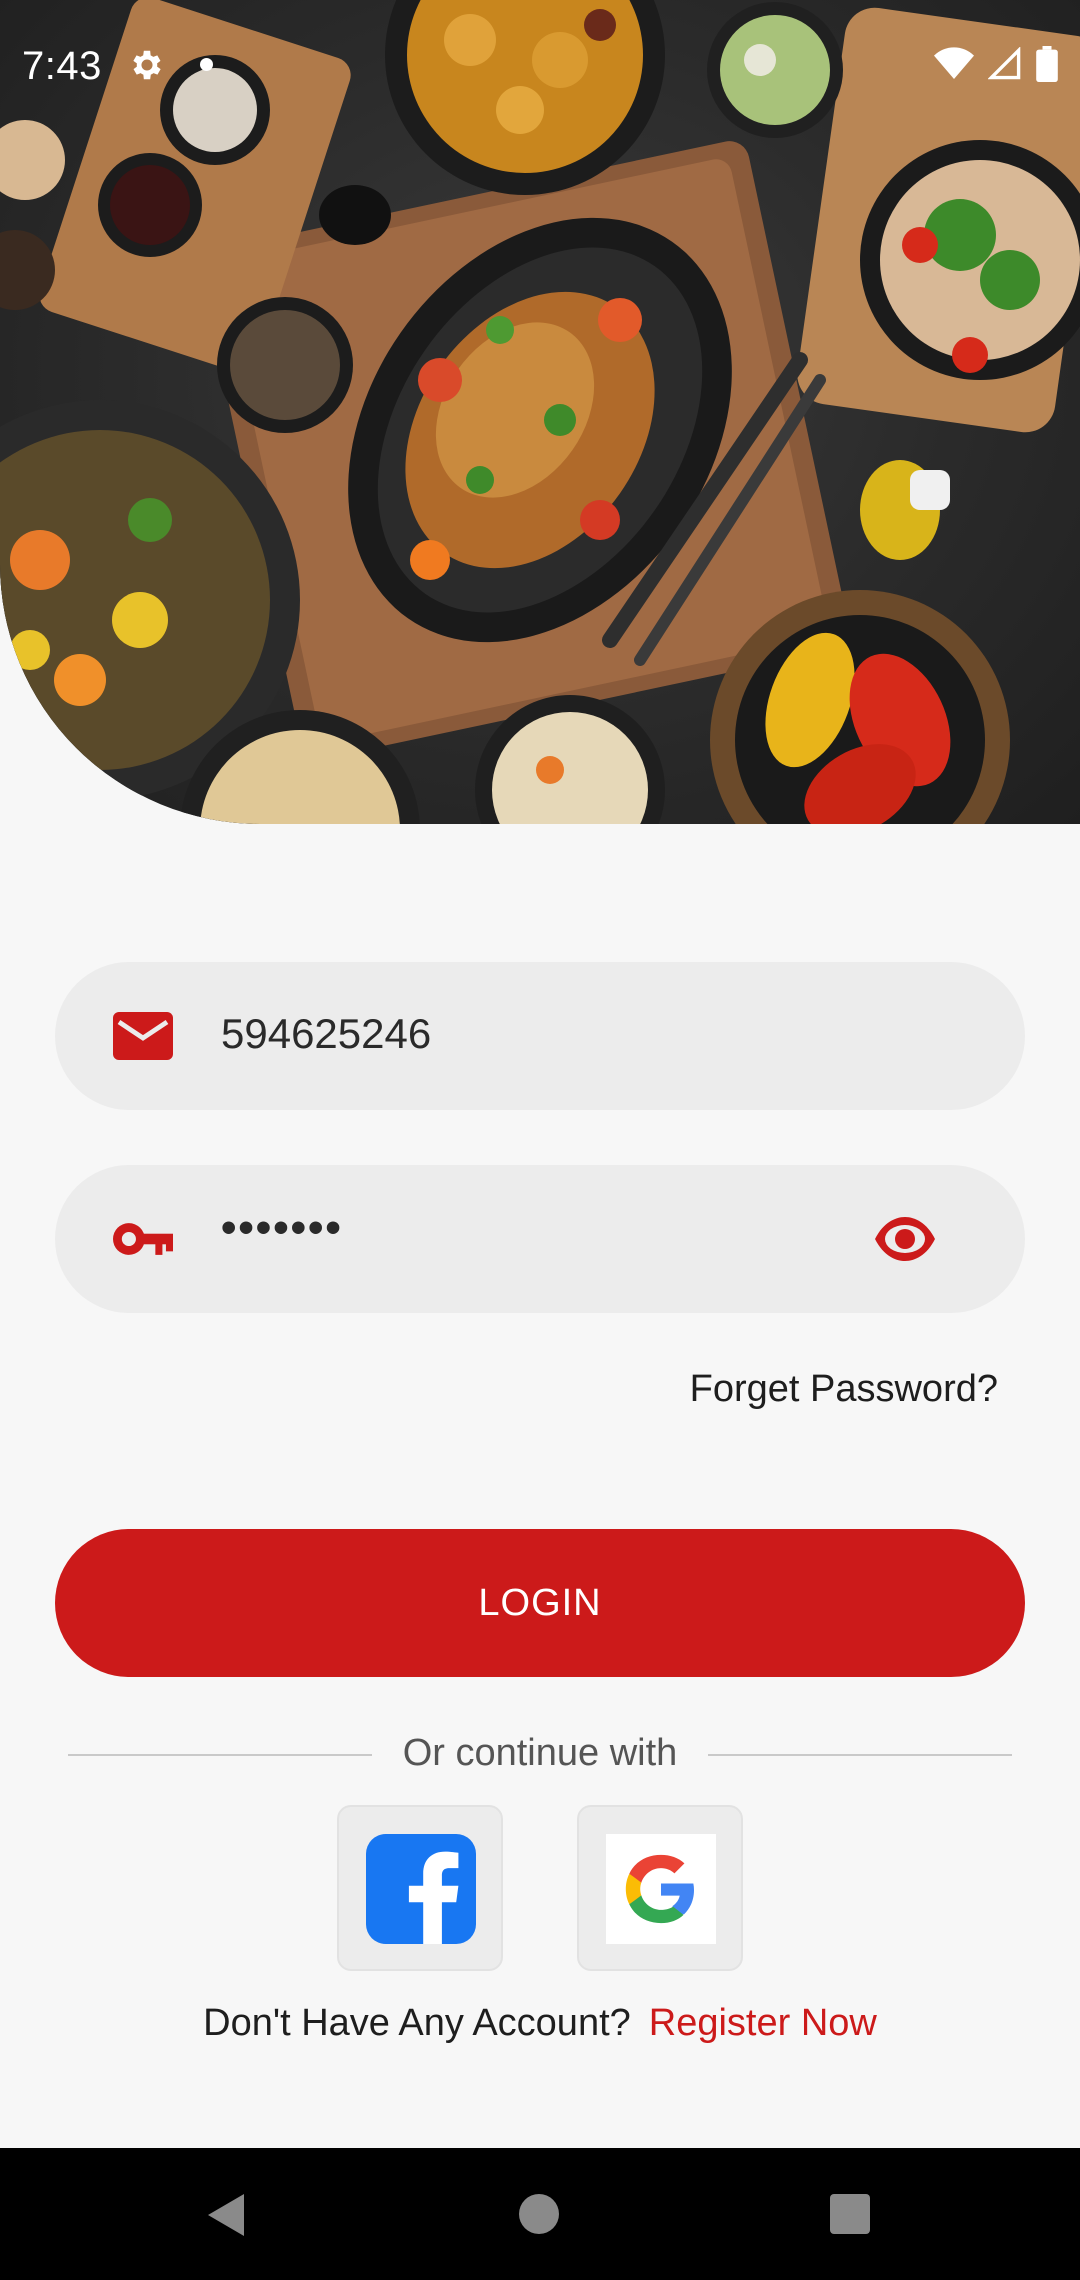 Image resolution: width=1080 pixels, height=2280 pixels. What do you see at coordinates (143, 1239) in the screenshot?
I see `key-icon` at bounding box center [143, 1239].